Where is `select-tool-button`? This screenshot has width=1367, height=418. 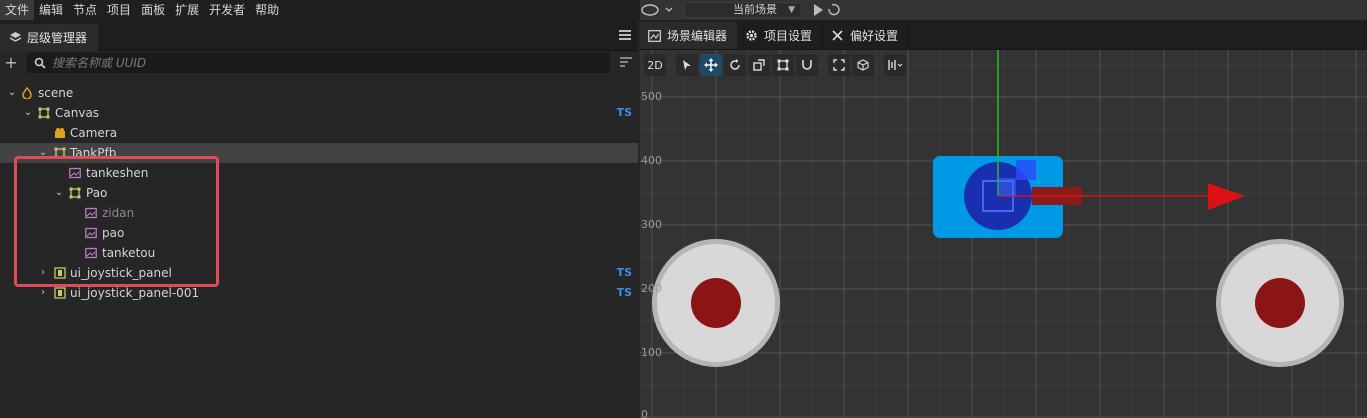 select-tool-button is located at coordinates (687, 65).